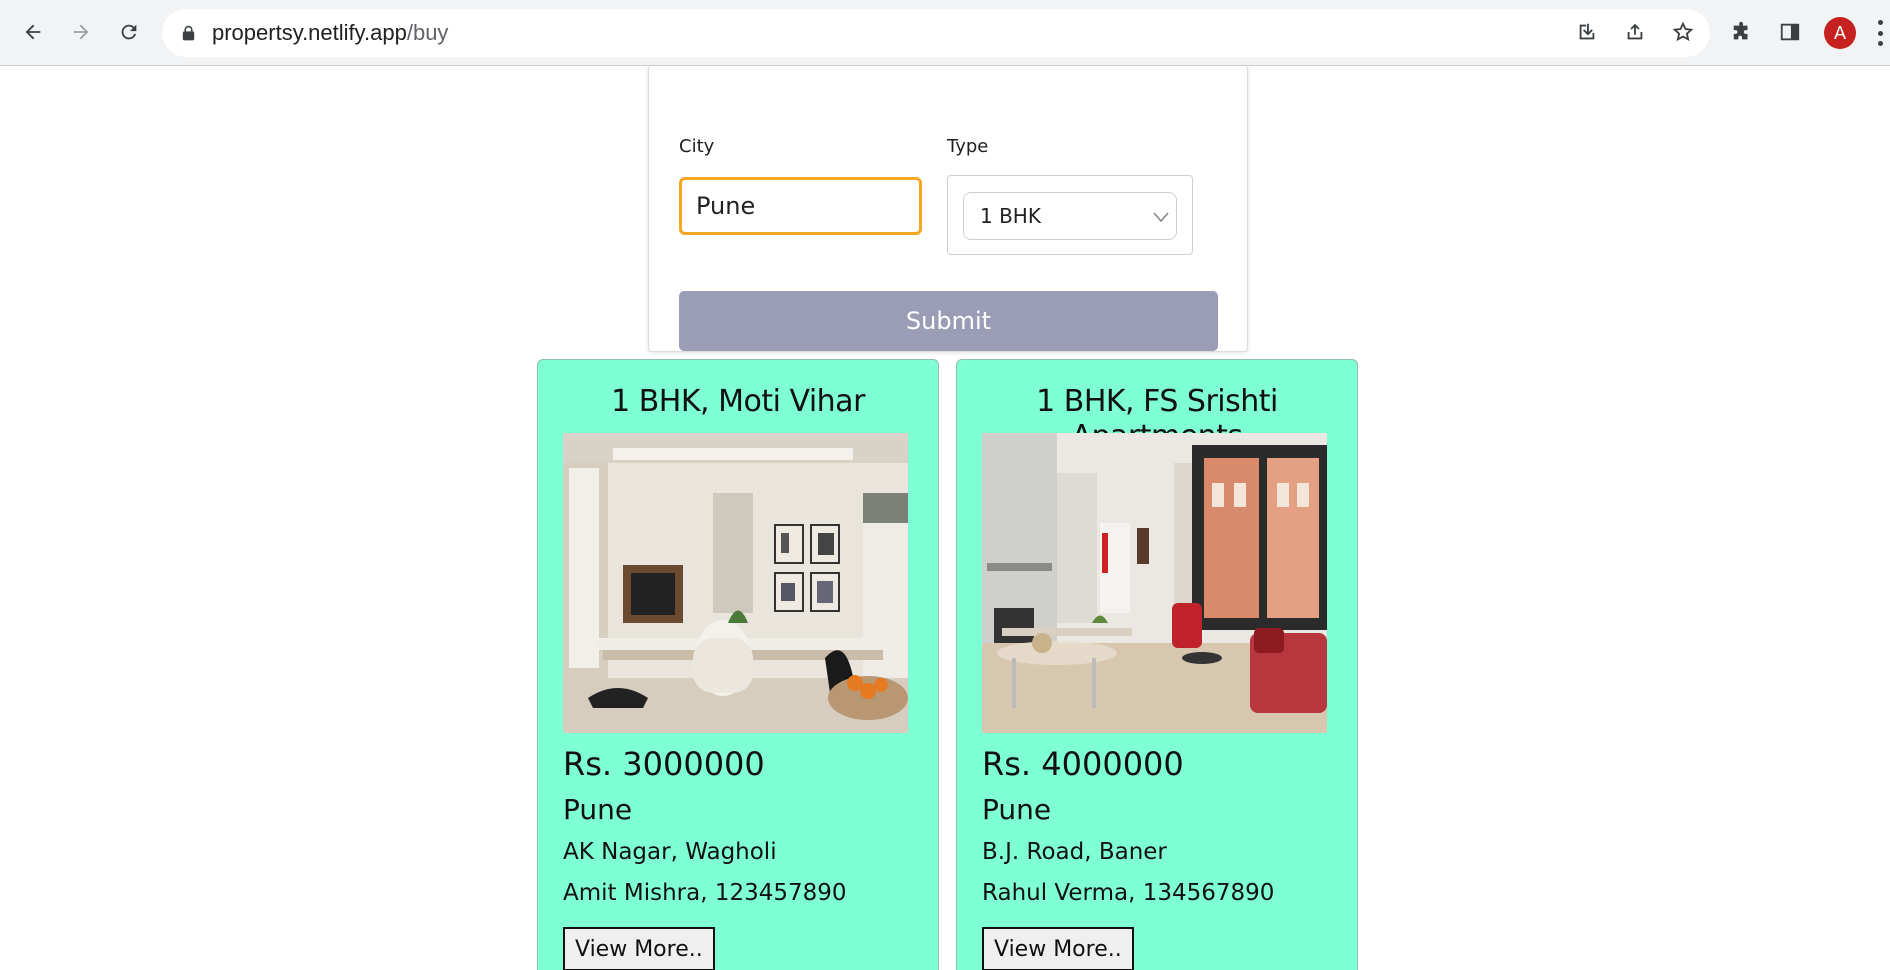  I want to click on city-input, so click(800, 206).